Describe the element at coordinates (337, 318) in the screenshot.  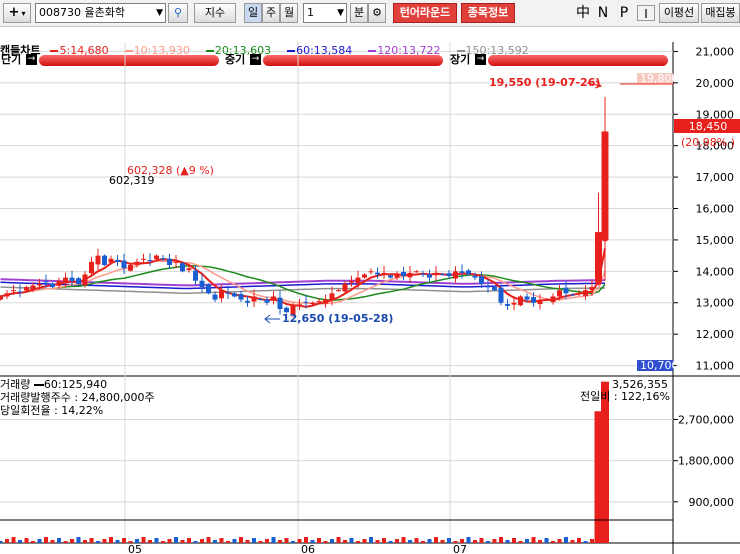
I see `low-annotation: 12,650 (19-05-28)` at that location.